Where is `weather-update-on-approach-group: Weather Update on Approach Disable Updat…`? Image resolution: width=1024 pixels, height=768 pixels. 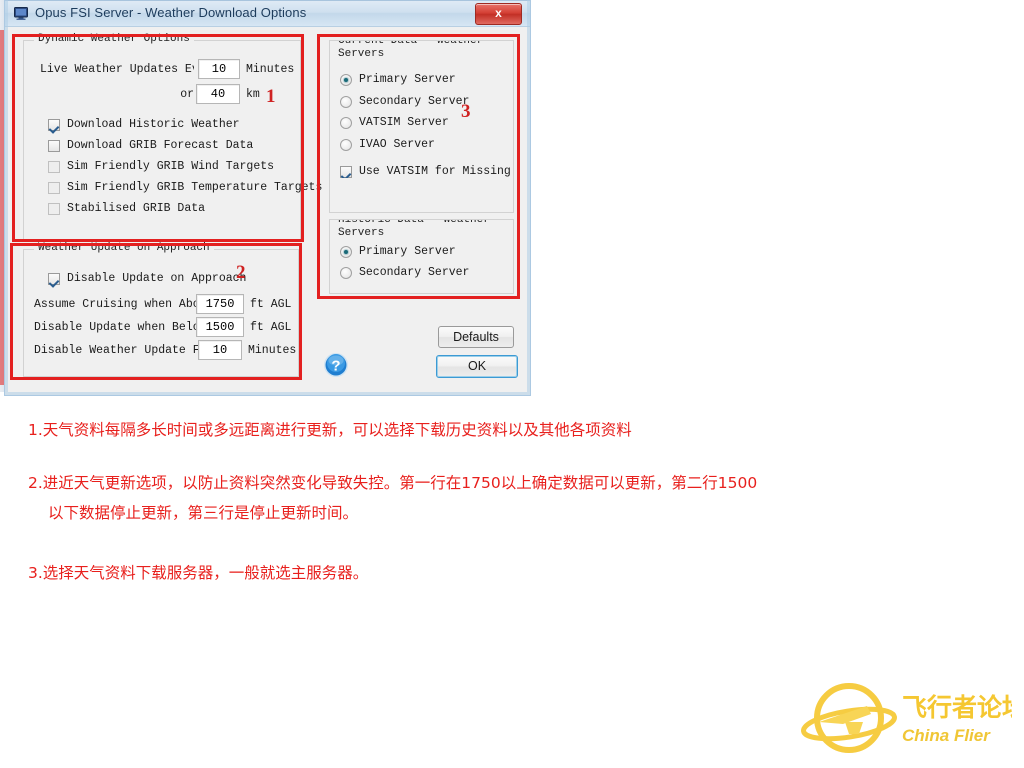
weather-update-on-approach-group: Weather Update on Approach Disable Updat… is located at coordinates (161, 309).